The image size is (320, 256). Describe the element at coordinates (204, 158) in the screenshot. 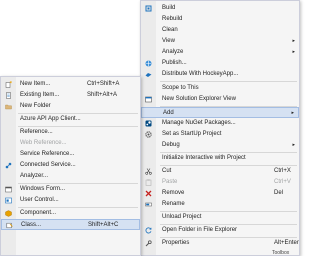

I see `menu-item-label: Initialize Interactive with Project` at that location.